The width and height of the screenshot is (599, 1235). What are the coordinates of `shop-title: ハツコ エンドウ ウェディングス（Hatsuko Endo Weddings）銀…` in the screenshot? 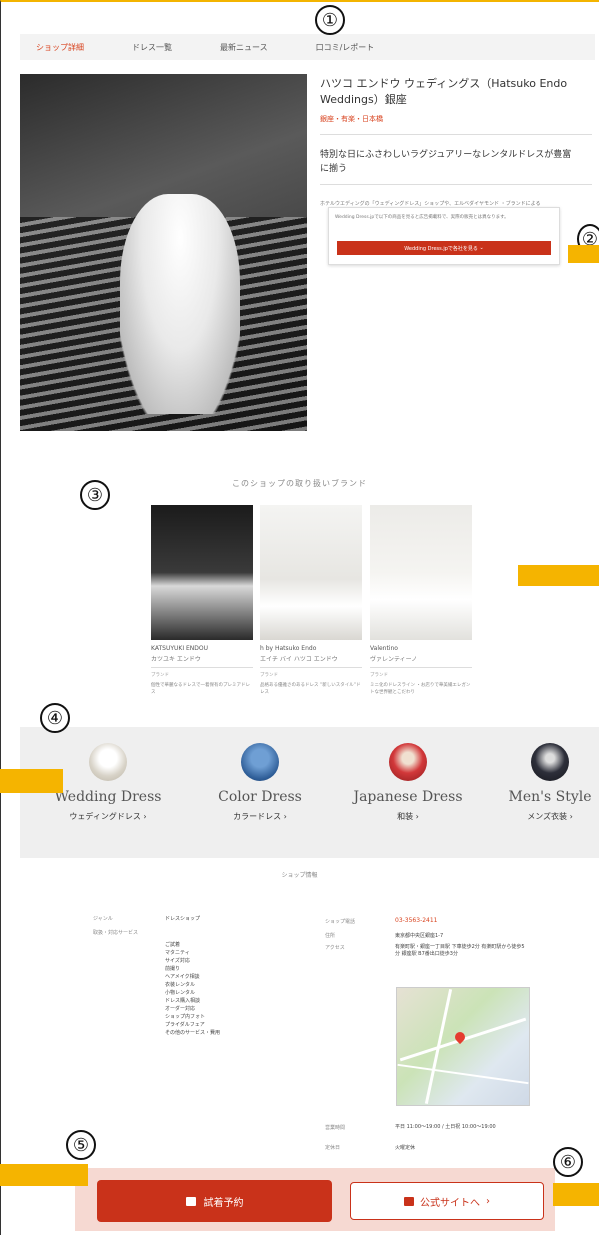 It's located at (444, 91).